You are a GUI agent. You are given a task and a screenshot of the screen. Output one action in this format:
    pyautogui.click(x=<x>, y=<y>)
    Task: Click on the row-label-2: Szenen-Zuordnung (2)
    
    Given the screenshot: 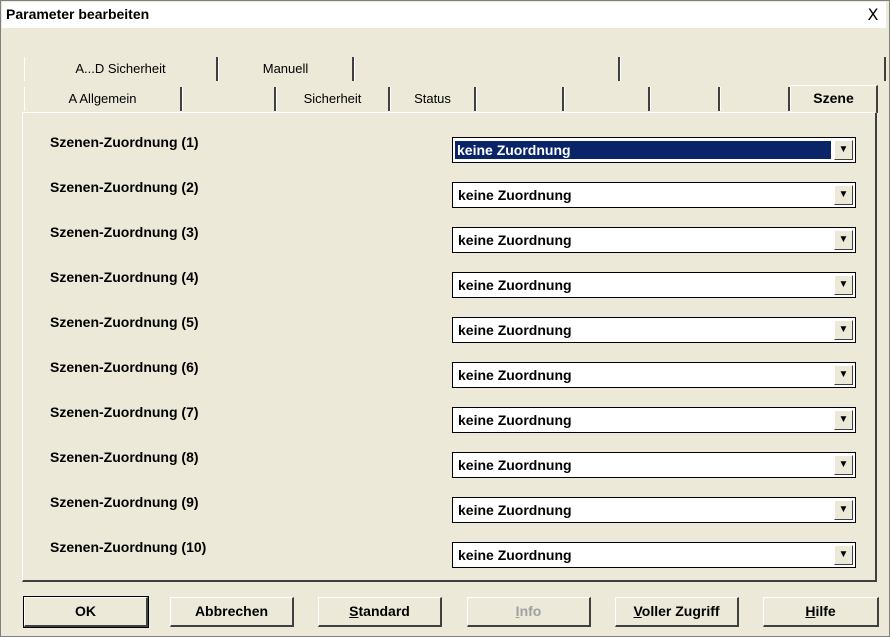 What is the action you would take?
    pyautogui.click(x=124, y=187)
    